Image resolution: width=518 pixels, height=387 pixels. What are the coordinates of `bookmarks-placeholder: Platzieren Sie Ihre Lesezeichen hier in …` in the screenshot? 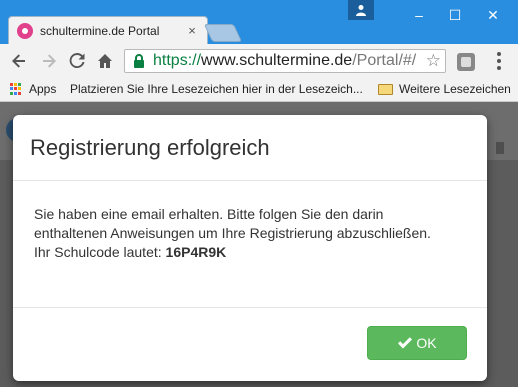 It's located at (216, 89).